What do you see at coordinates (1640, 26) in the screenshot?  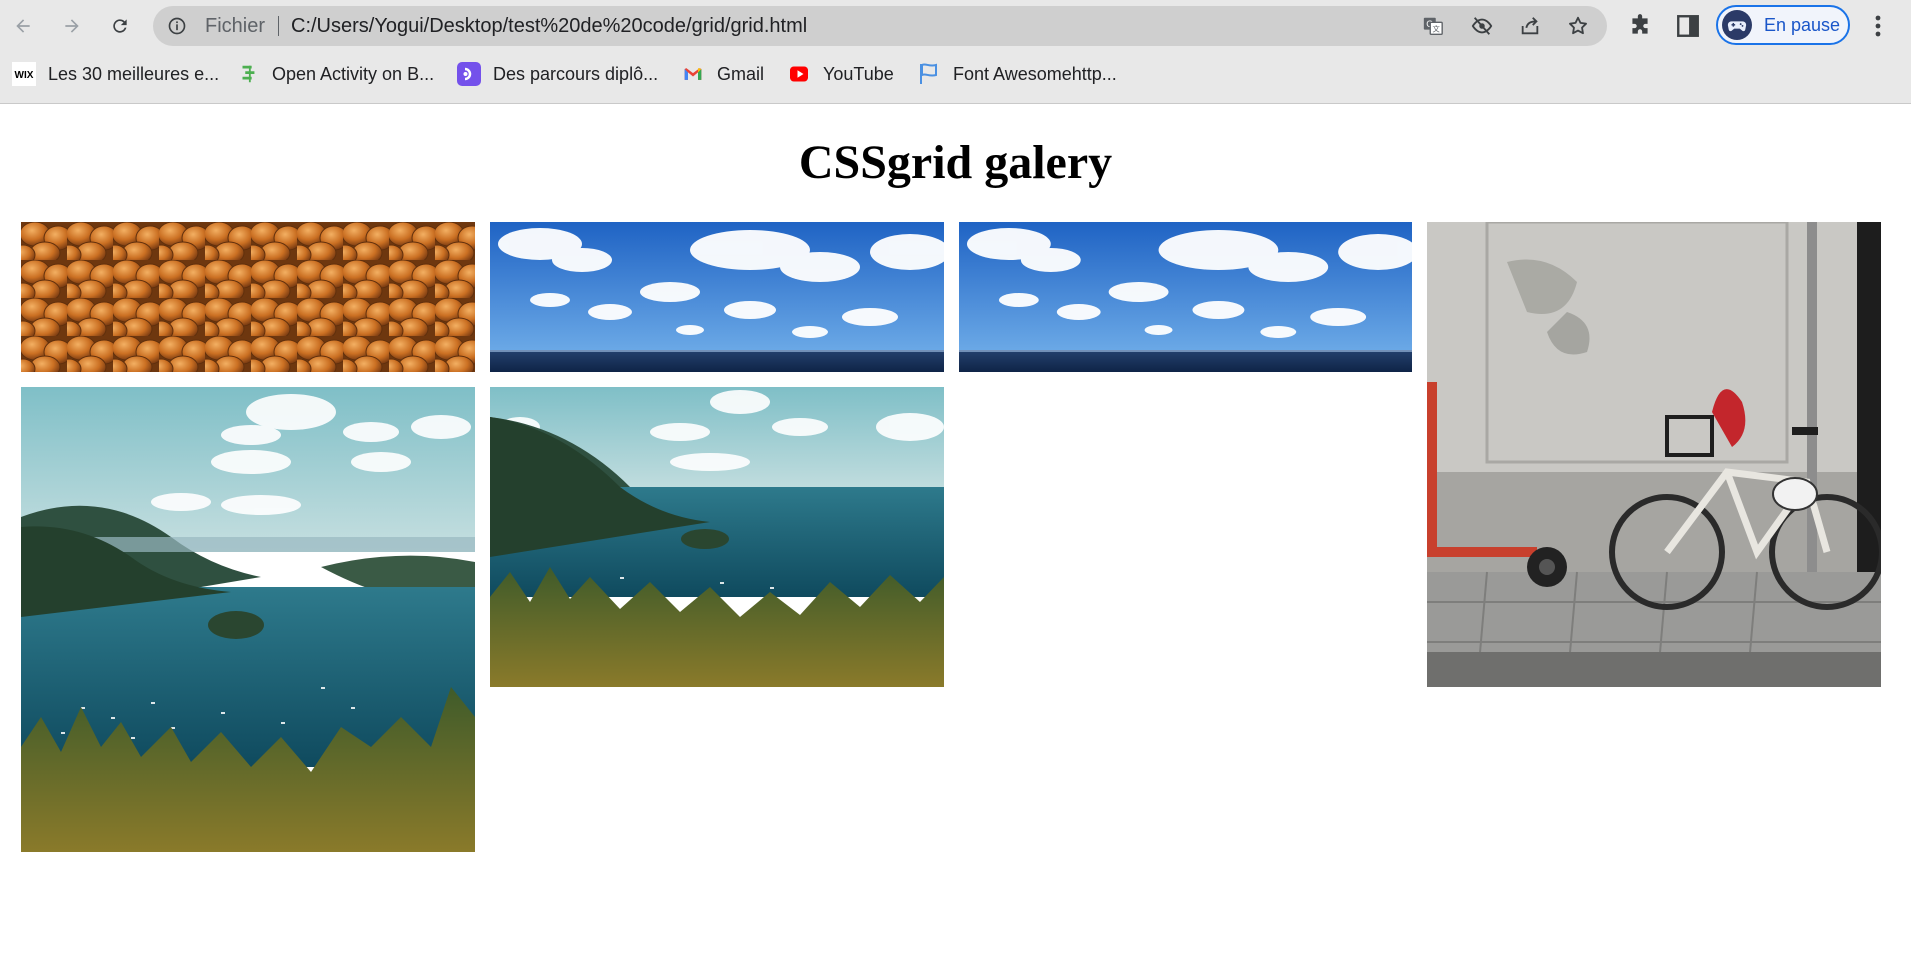 I see `extensions-icon` at bounding box center [1640, 26].